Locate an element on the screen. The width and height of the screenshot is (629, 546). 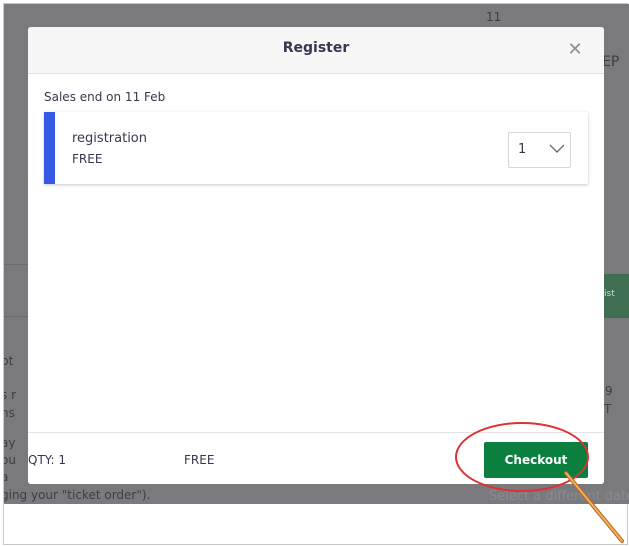
ticket-price: FREE is located at coordinates (87, 159).